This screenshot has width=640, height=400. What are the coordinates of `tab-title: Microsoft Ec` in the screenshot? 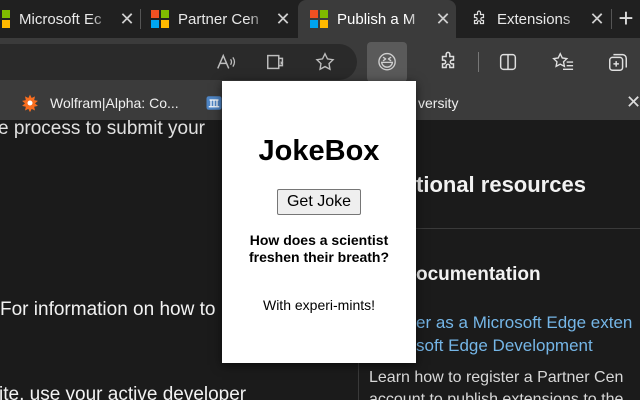 It's located at (60, 19).